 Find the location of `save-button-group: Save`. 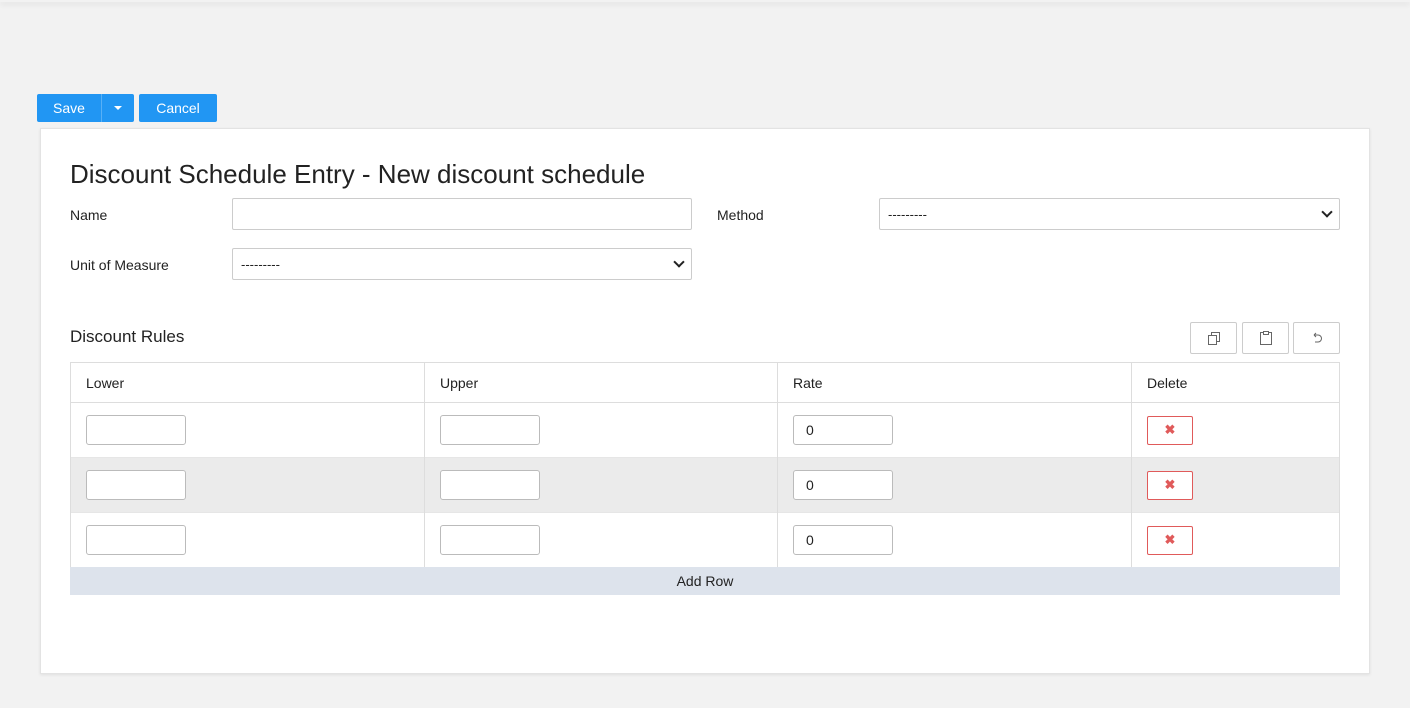

save-button-group: Save is located at coordinates (85, 108).